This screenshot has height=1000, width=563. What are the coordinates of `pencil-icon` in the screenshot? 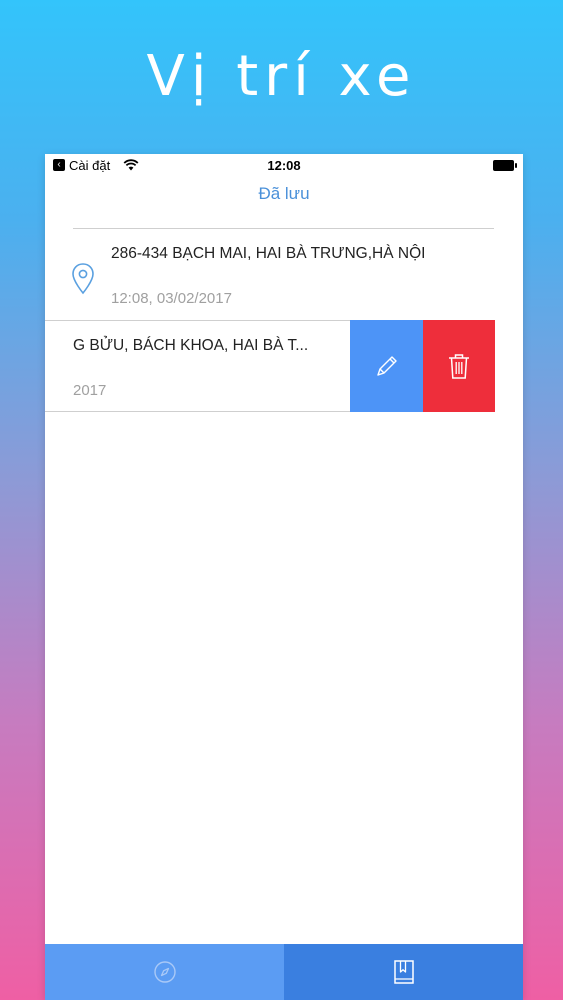 It's located at (386, 366).